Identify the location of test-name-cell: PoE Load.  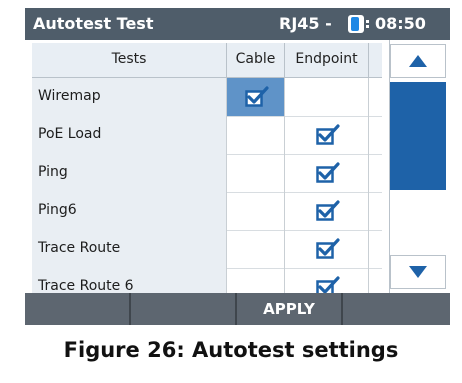
(129, 135).